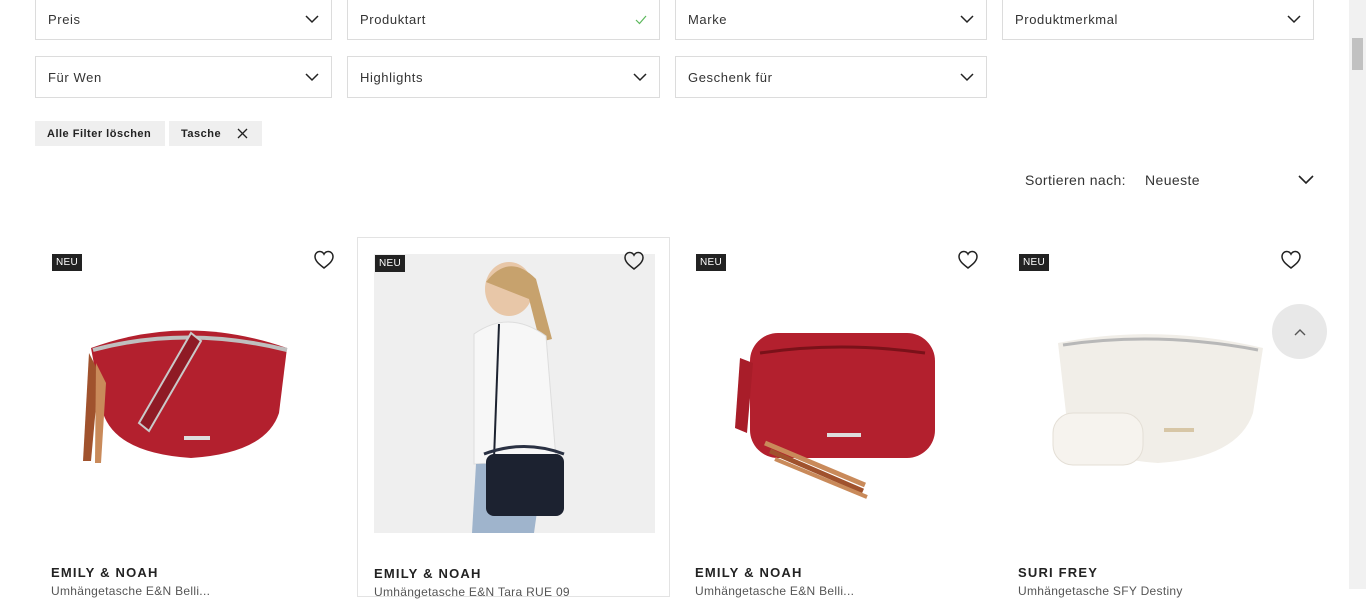  I want to click on active-filter-chip-tasche: Tasche, so click(215, 133).